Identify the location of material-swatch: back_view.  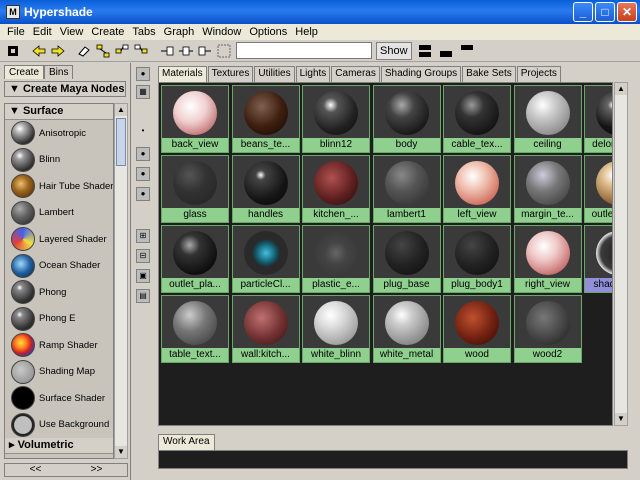
(195, 119).